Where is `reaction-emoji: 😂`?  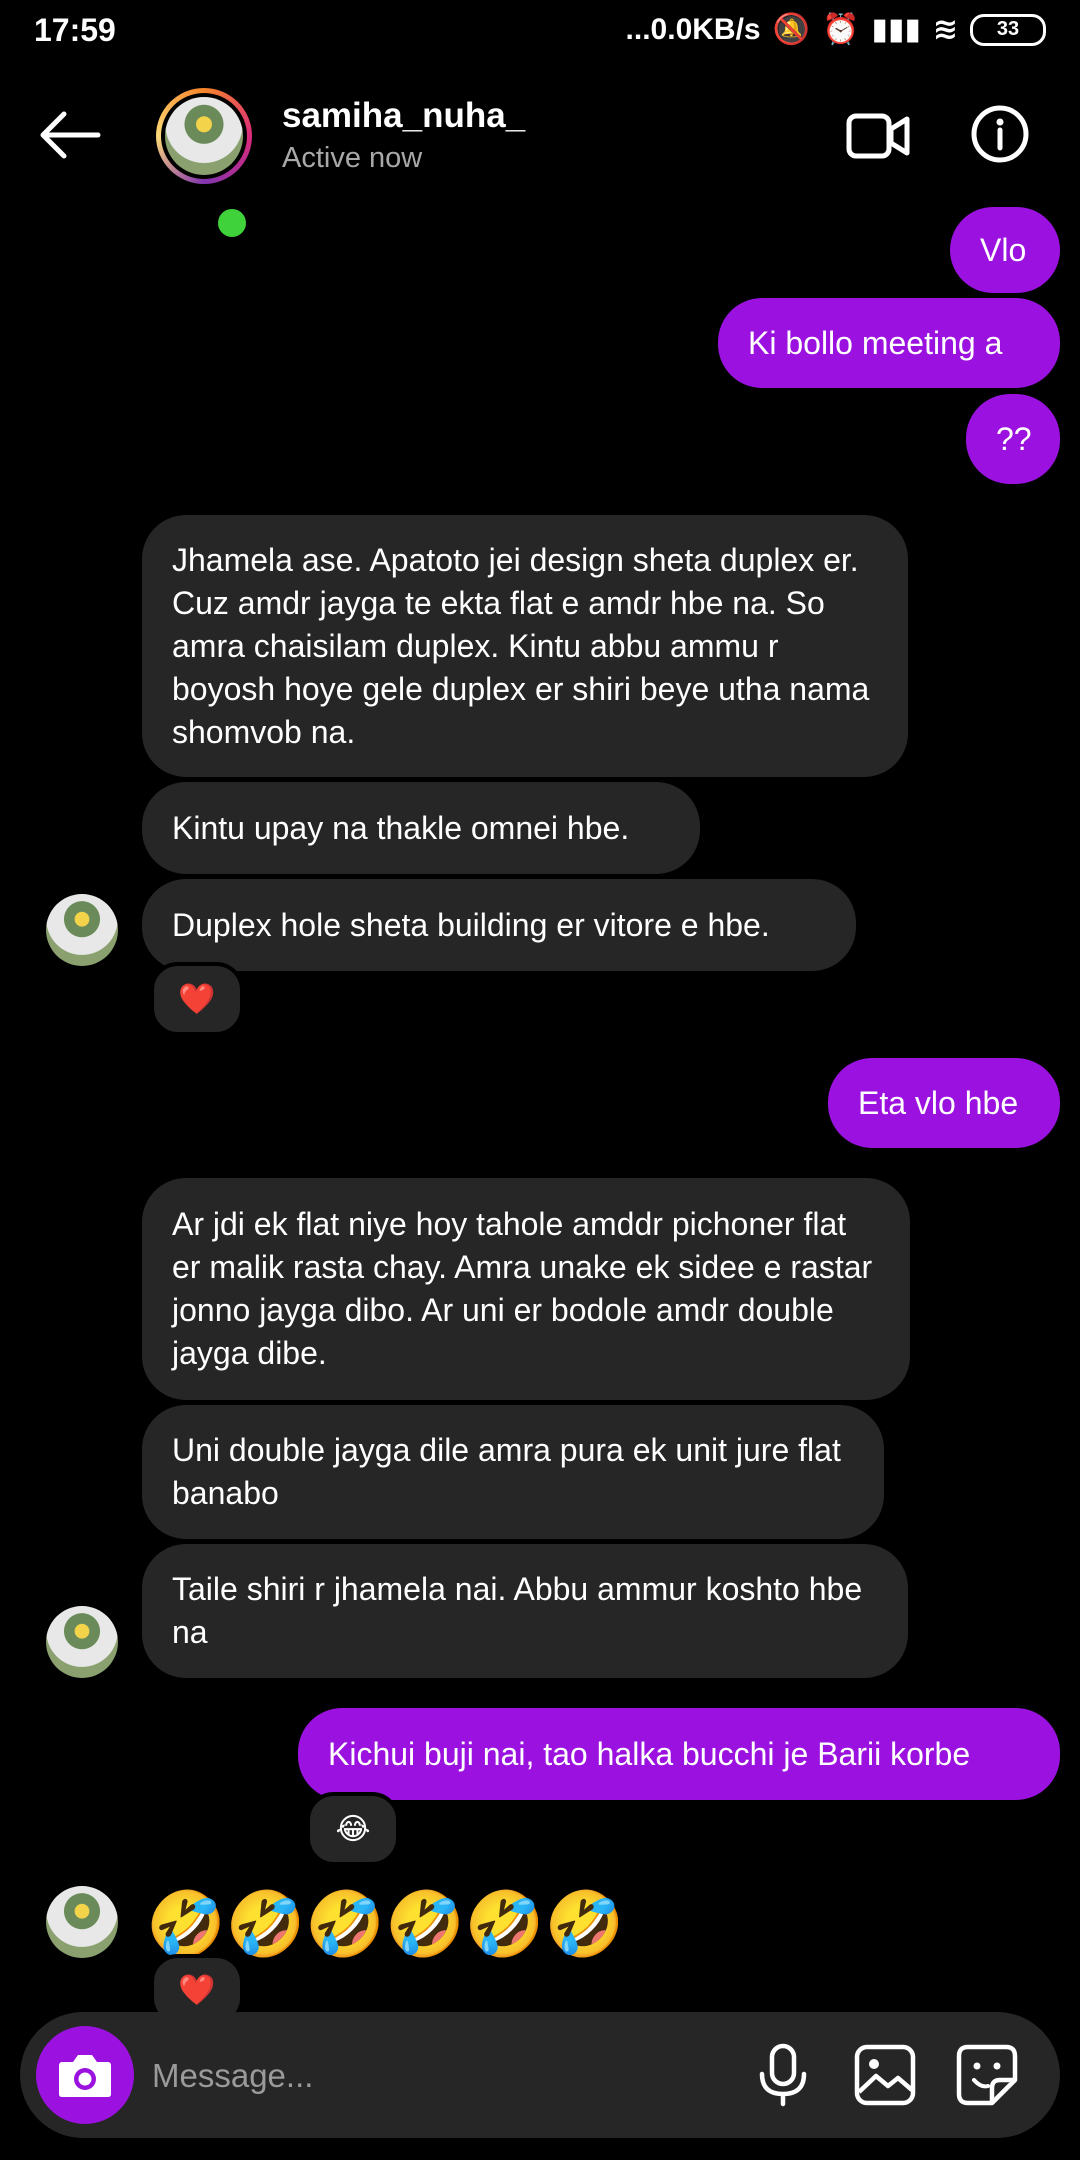
reaction-emoji: 😂 is located at coordinates (353, 1829).